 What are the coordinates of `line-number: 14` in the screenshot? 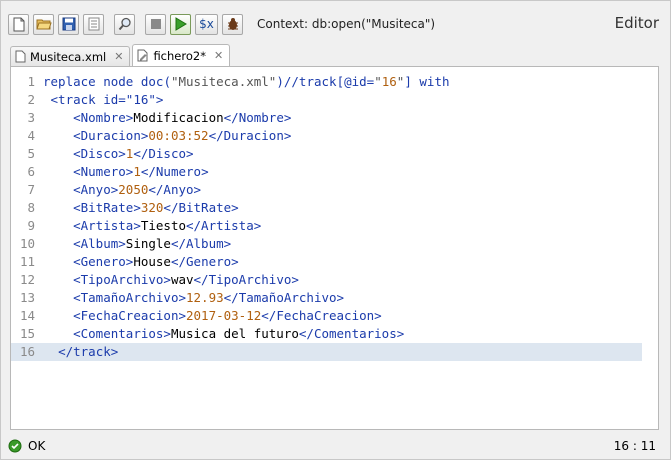 It's located at (27, 315).